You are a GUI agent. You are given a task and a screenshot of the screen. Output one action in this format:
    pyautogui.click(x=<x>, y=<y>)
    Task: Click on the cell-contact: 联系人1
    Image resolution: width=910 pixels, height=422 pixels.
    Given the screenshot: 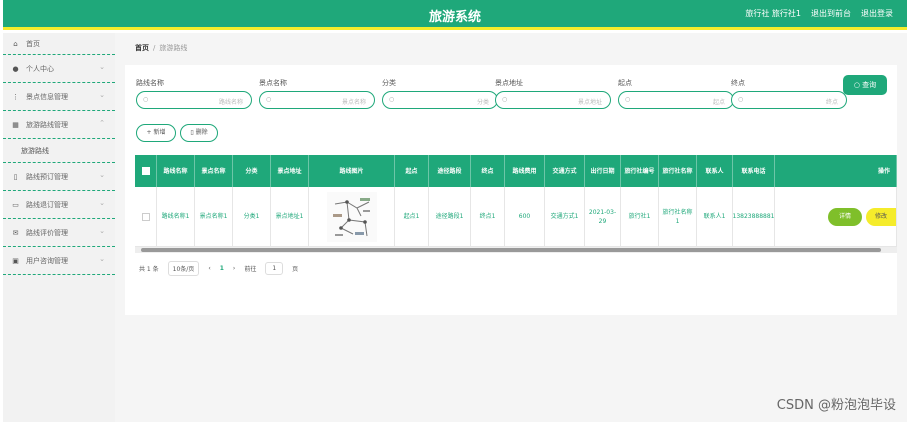 What is the action you would take?
    pyautogui.click(x=715, y=216)
    